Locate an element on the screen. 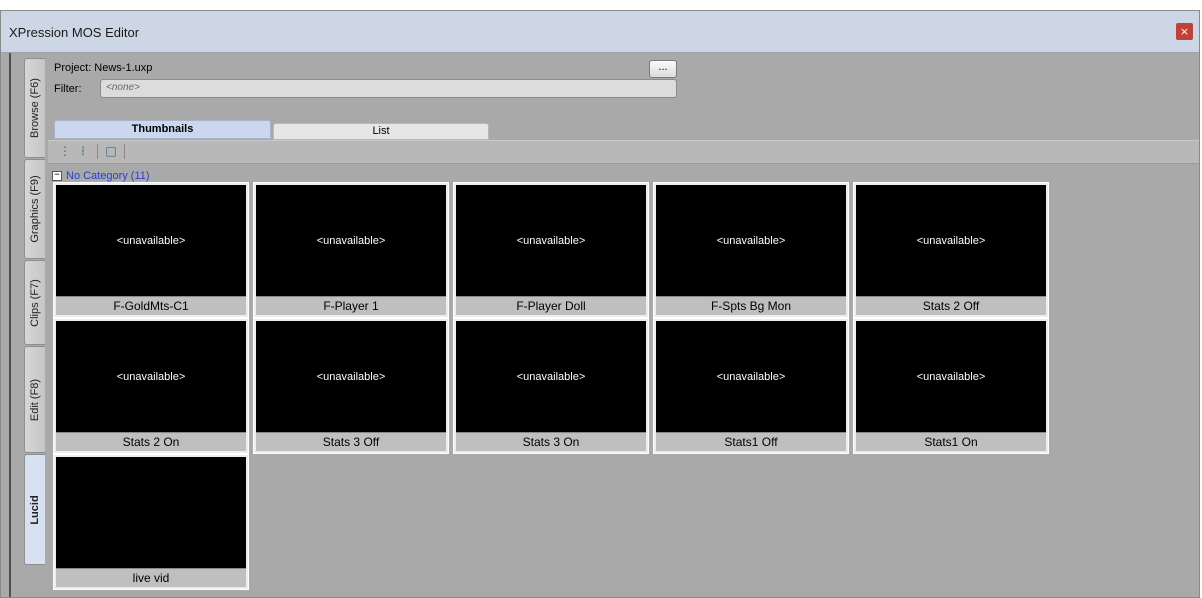  thumbnail-item: <unavailable> F-Spts Bg Mon is located at coordinates (751, 250).